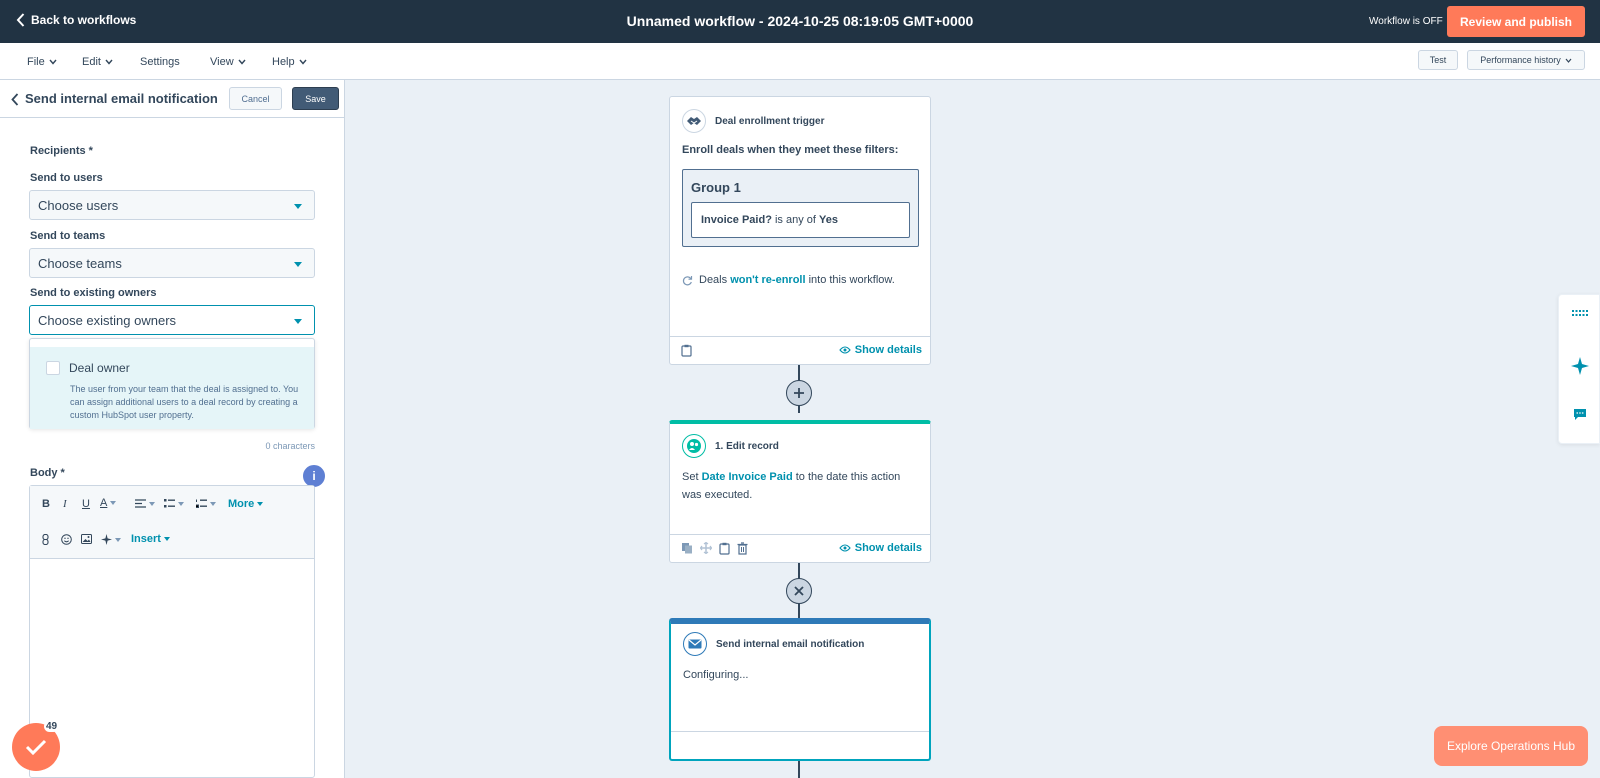  Describe the element at coordinates (1511, 746) in the screenshot. I see `explore-operations-hub-button: Explore Operations Hub` at that location.